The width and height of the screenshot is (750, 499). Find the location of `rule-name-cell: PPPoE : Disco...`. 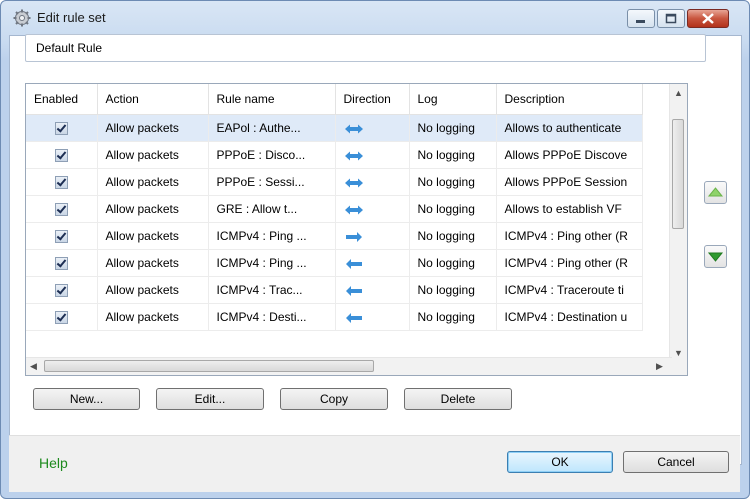

rule-name-cell: PPPoE : Disco... is located at coordinates (272, 155).